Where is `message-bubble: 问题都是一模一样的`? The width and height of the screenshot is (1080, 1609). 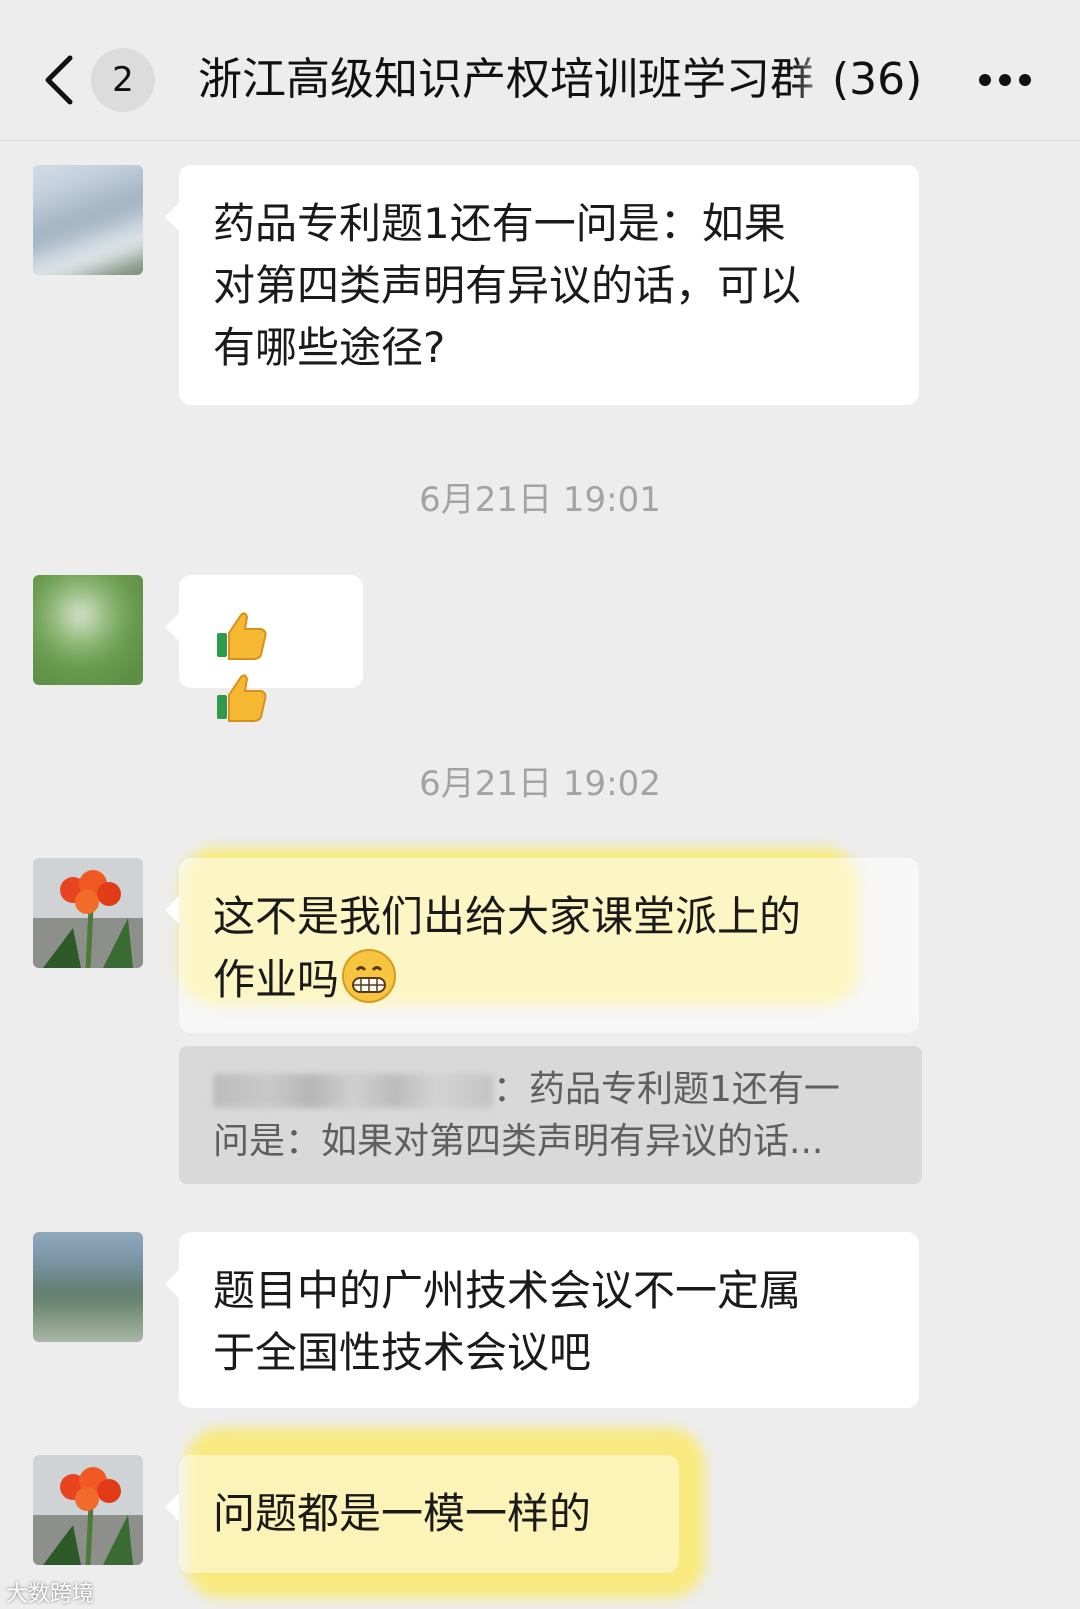
message-bubble: 问题都是一模一样的 is located at coordinates (422, 1514).